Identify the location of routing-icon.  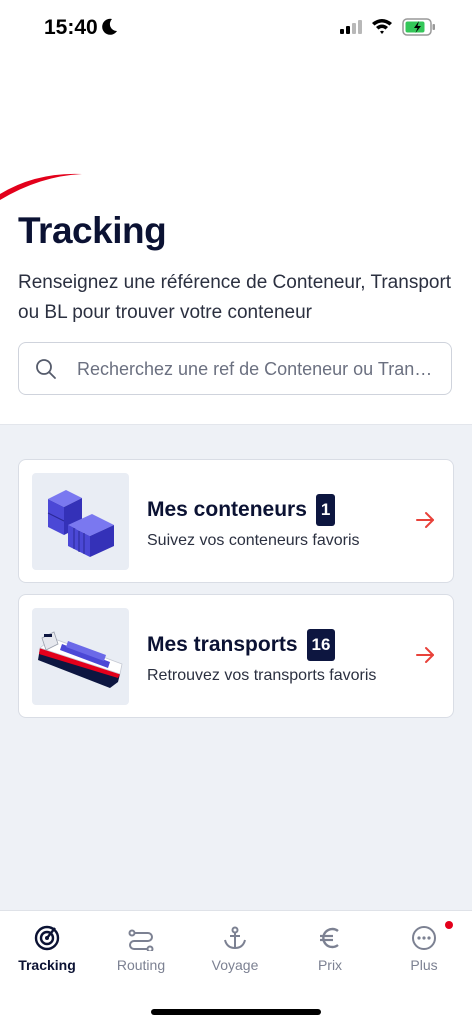
(141, 938).